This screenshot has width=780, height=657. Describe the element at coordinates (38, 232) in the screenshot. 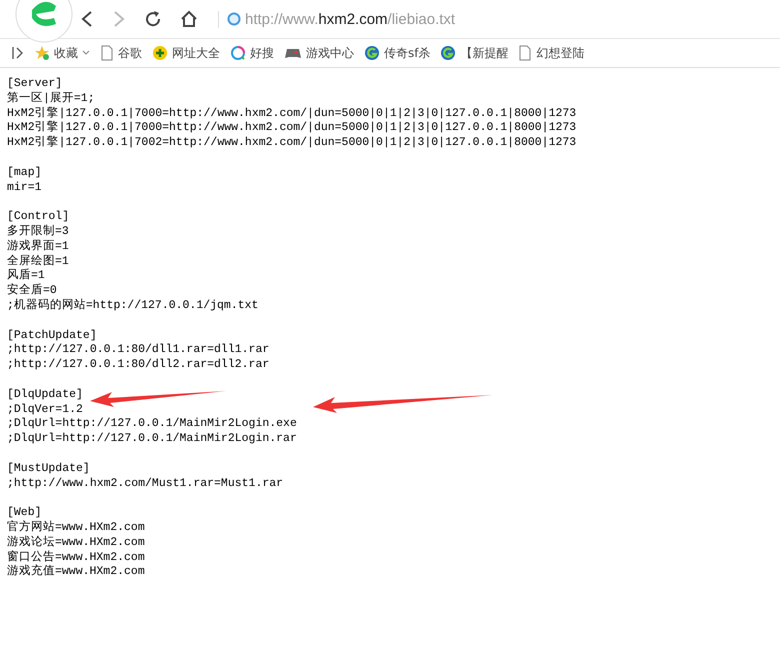

I see `text-line: 多开限制=3` at that location.